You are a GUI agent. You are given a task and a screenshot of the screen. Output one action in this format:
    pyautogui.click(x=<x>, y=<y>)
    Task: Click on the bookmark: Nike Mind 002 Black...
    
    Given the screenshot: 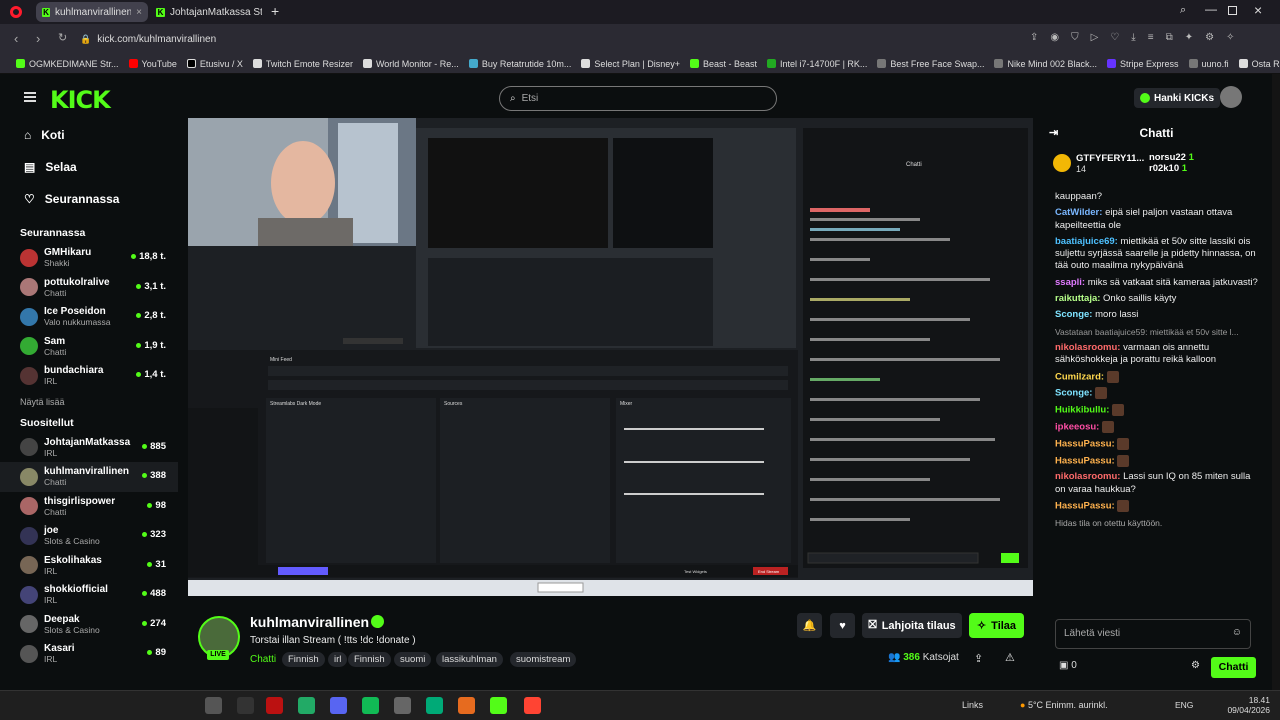 What is the action you would take?
    pyautogui.click(x=1045, y=64)
    